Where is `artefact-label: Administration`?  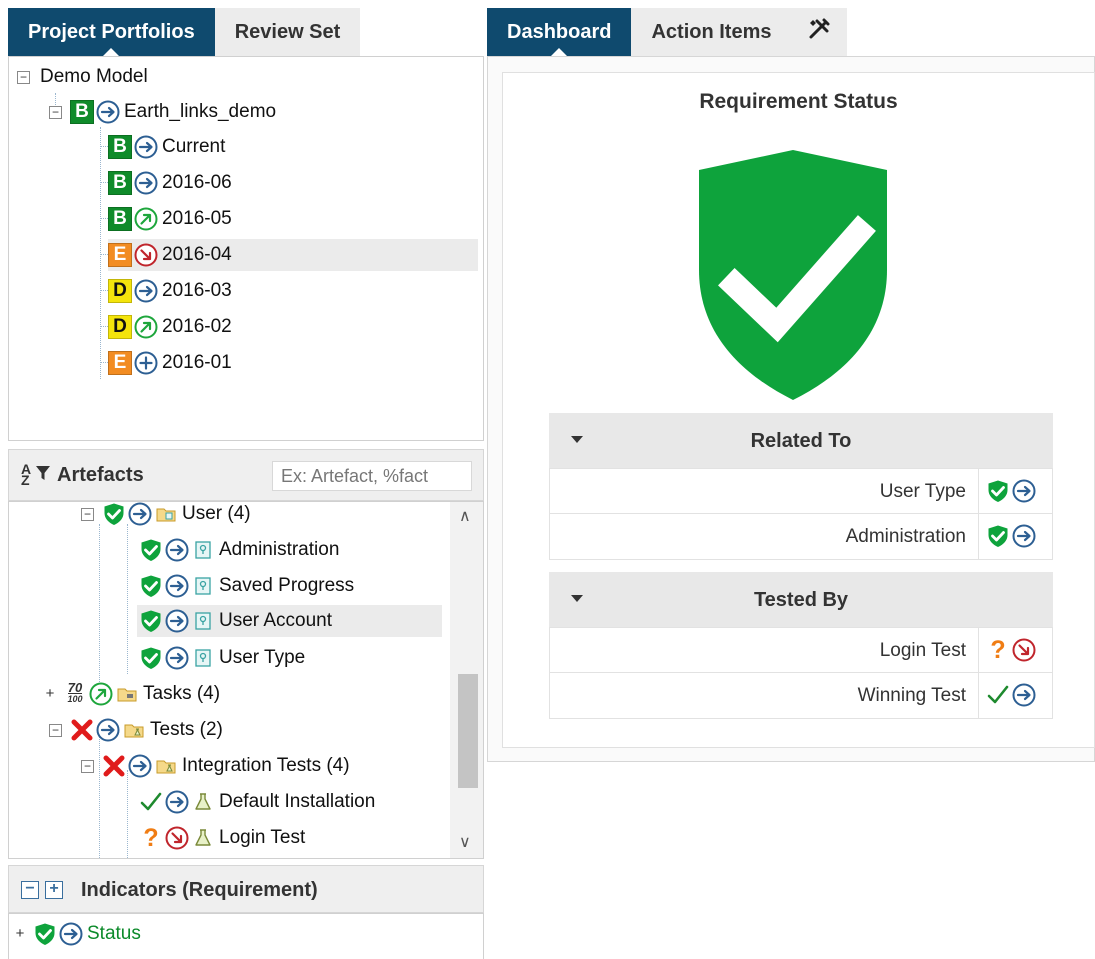
artefact-label: Administration is located at coordinates (279, 549).